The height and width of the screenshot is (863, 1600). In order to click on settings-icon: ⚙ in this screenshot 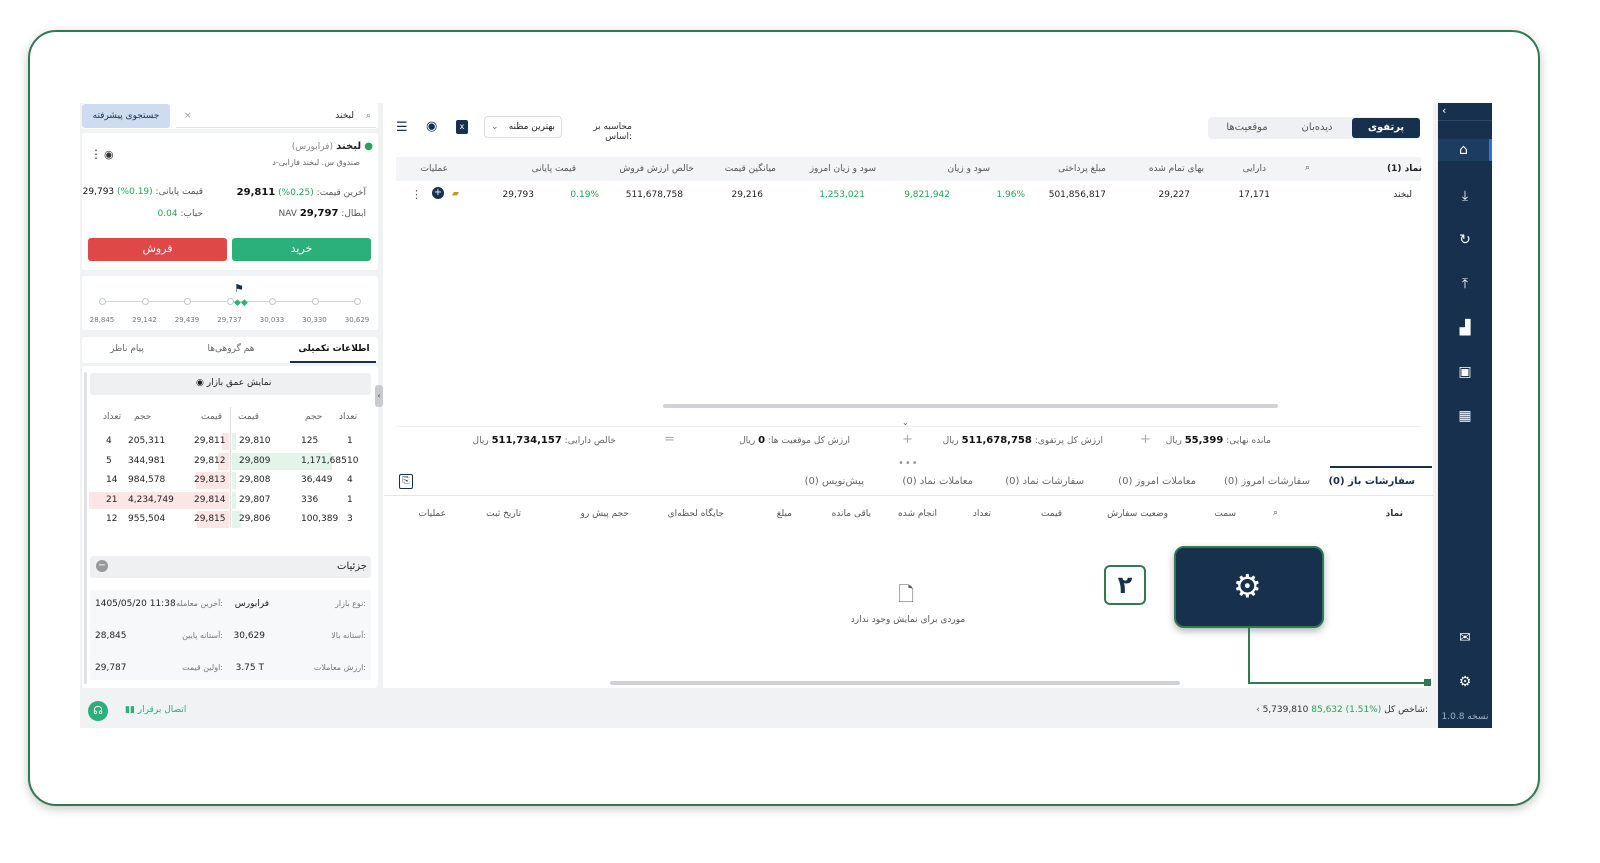, I will do `click(1465, 682)`.